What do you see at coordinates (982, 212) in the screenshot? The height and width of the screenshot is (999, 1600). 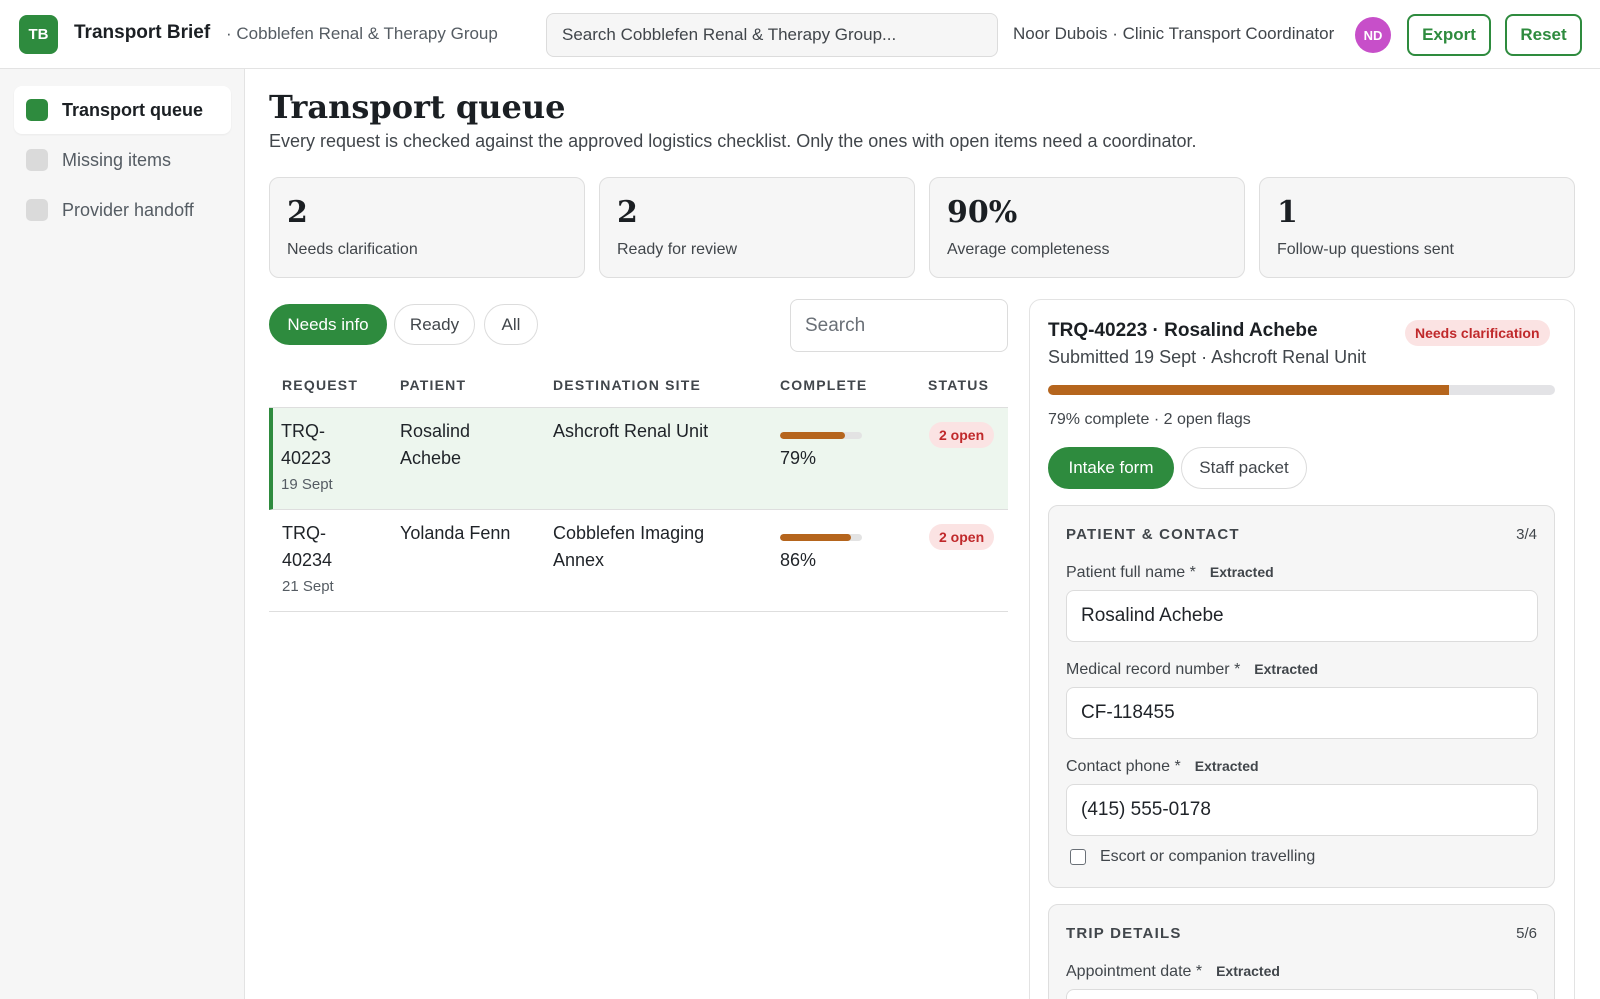 I see `stat-value: 90%` at bounding box center [982, 212].